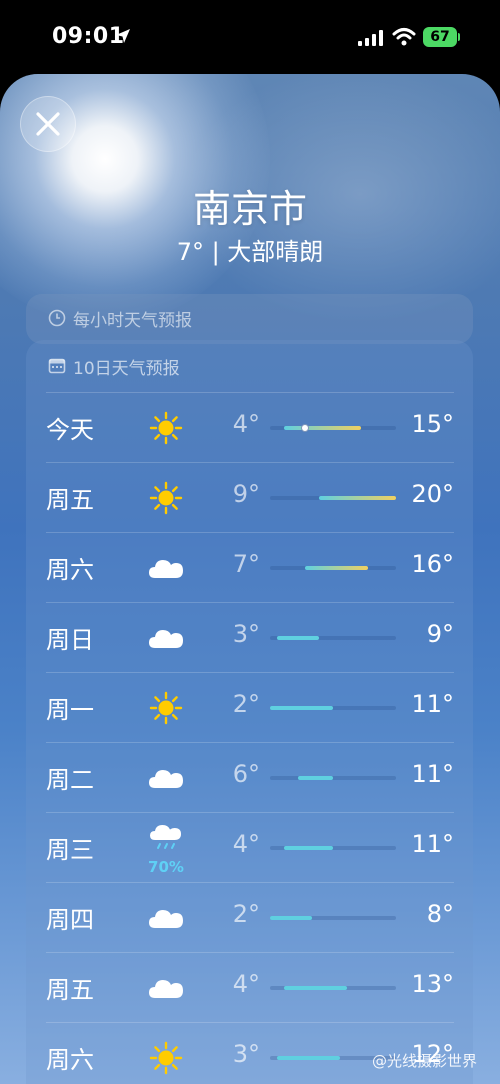  I want to click on hourly-forecast-label: 每小时天气预报, so click(132, 321).